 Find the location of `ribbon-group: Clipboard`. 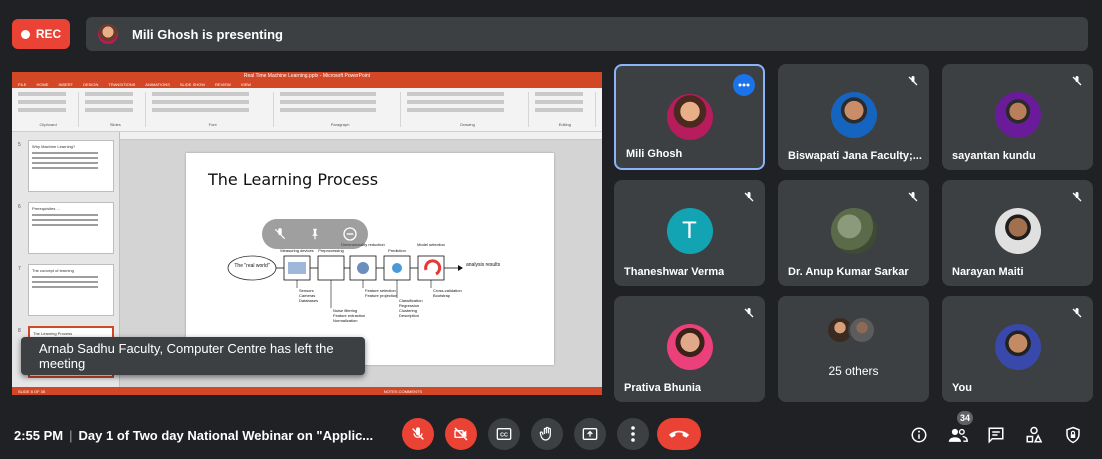

ribbon-group: Clipboard is located at coordinates (49, 109).